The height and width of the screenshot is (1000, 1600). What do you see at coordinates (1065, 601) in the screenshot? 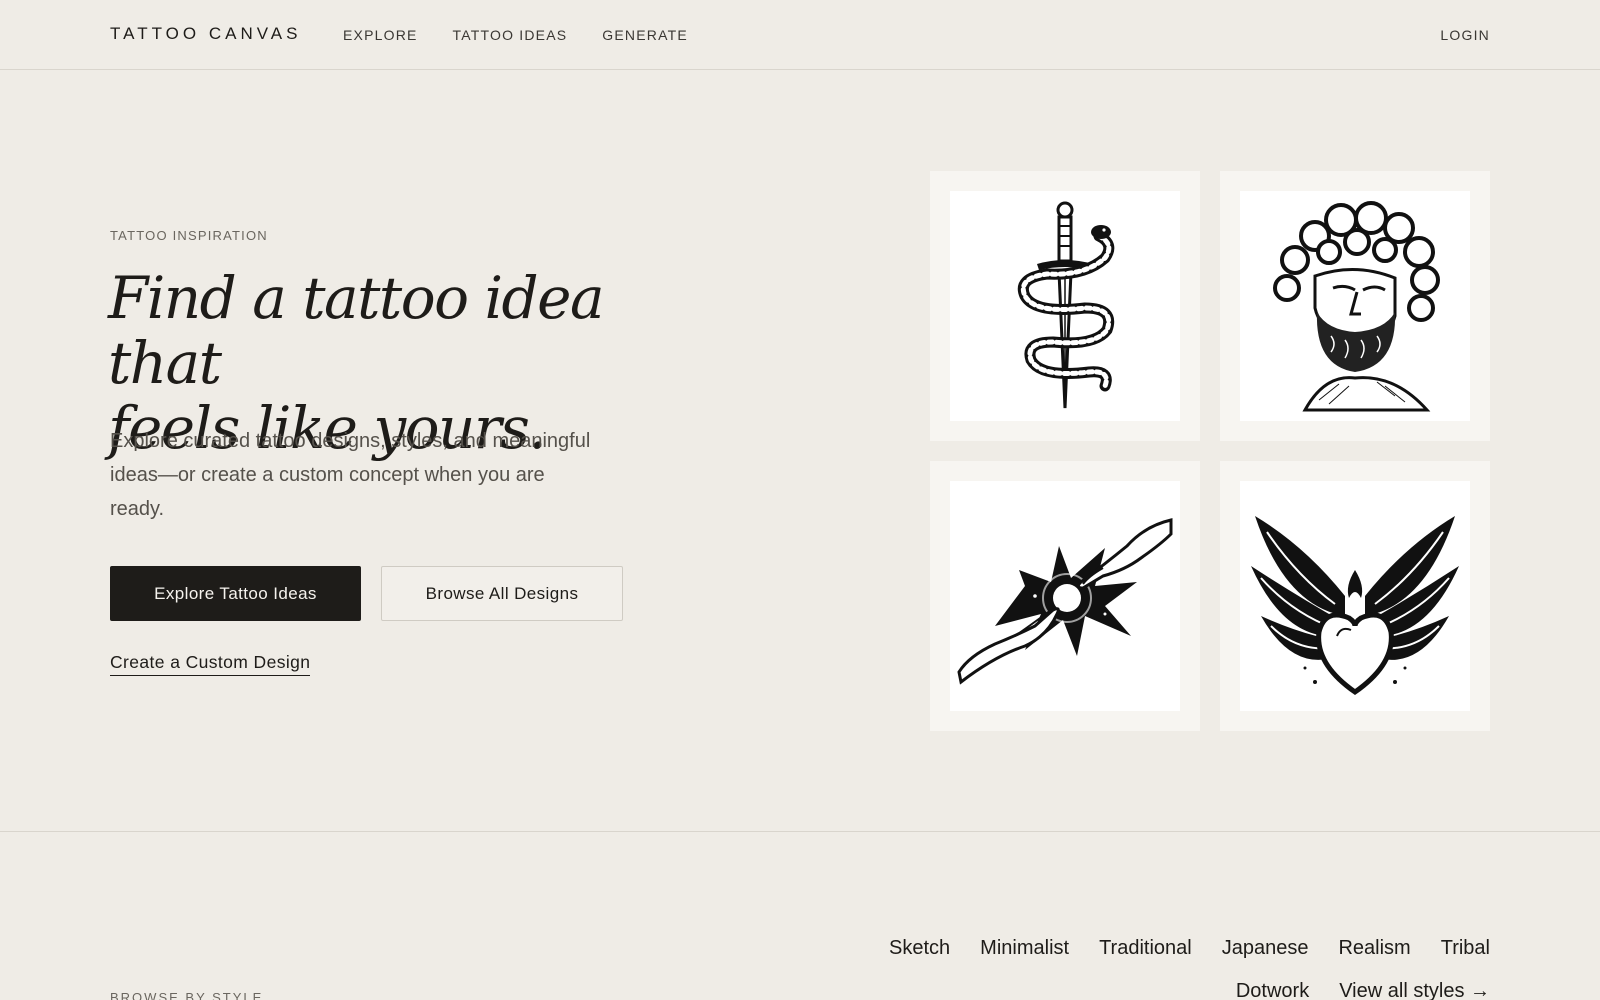
I see `reaching-hands-icon` at bounding box center [1065, 601].